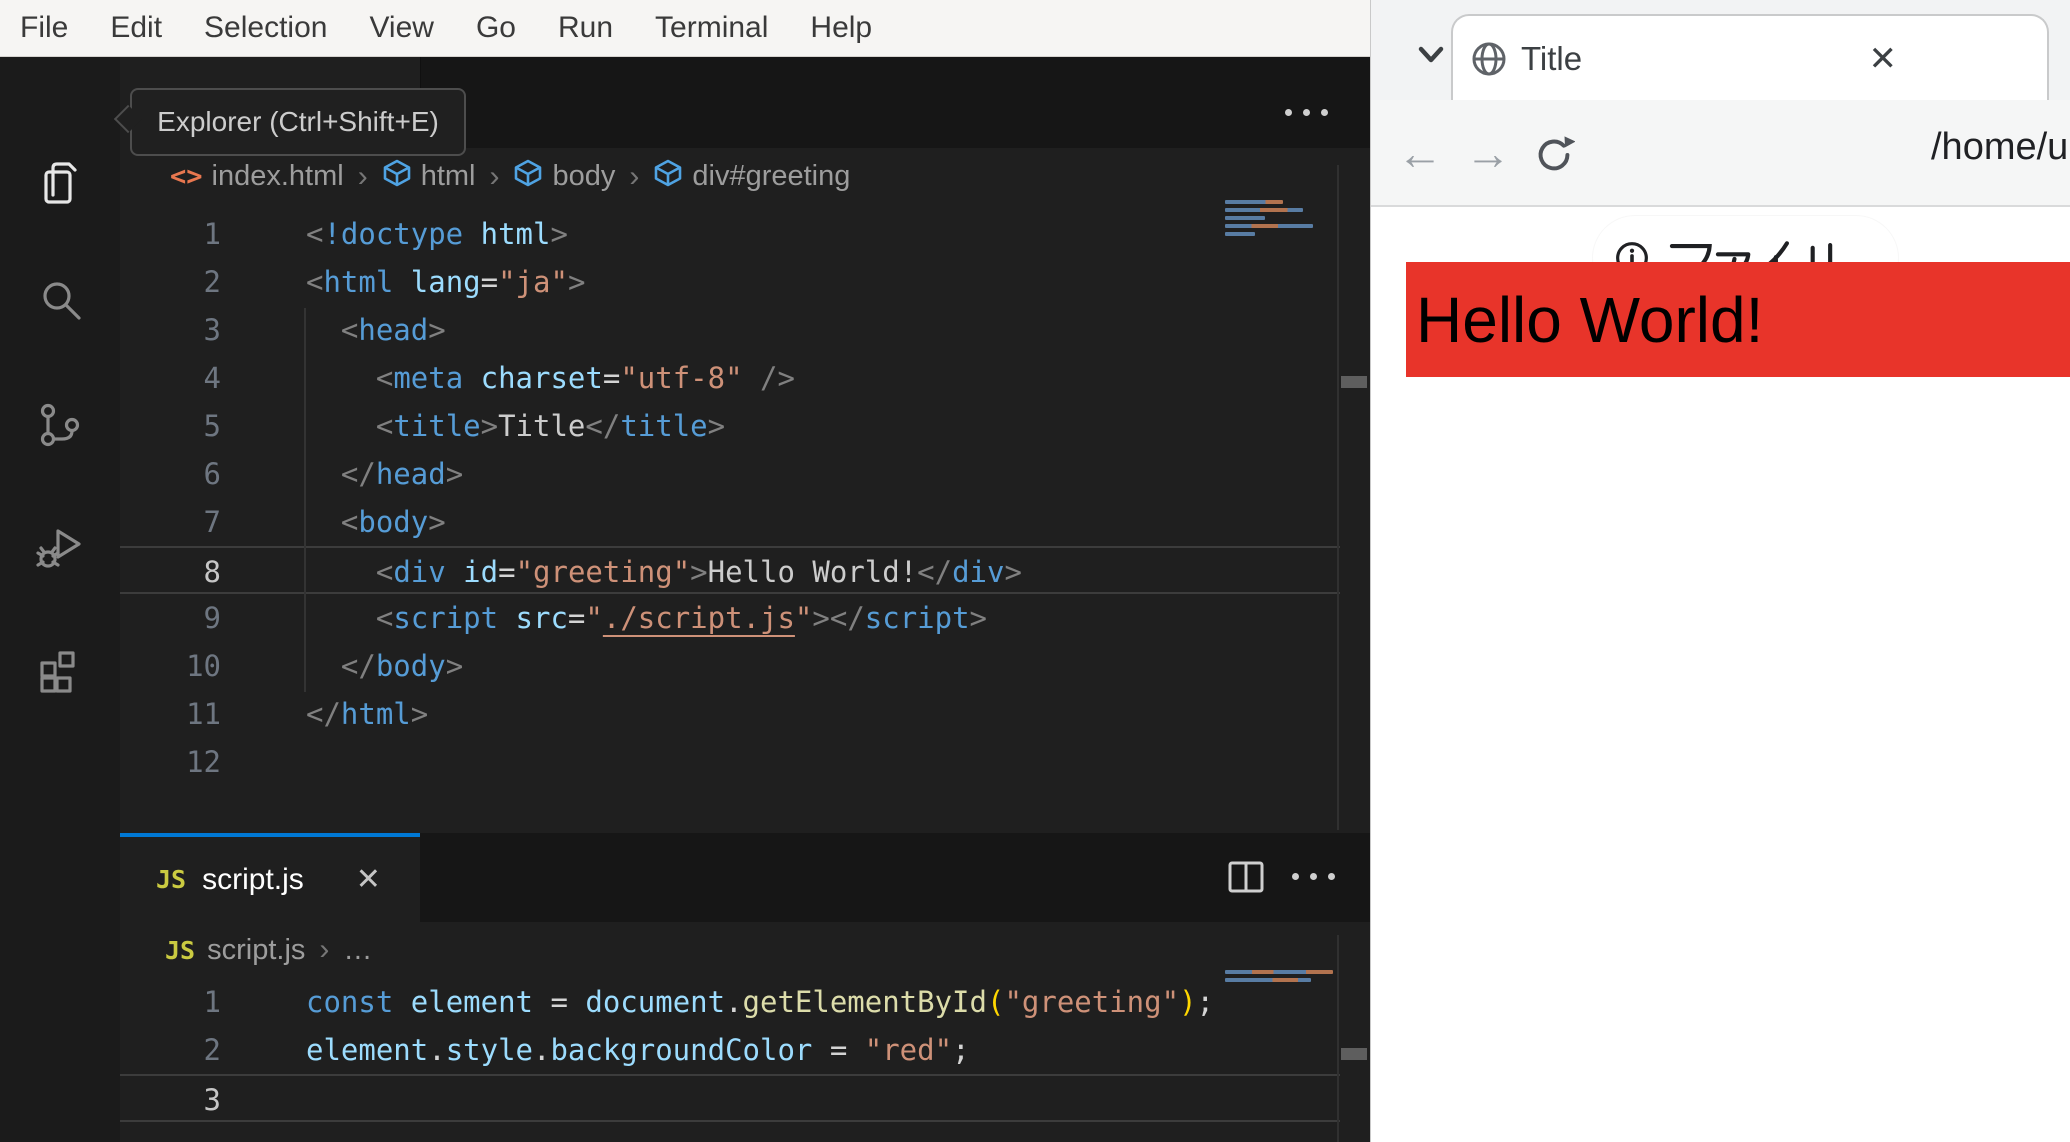  Describe the element at coordinates (60, 549) in the screenshot. I see `run-debug-icon` at that location.